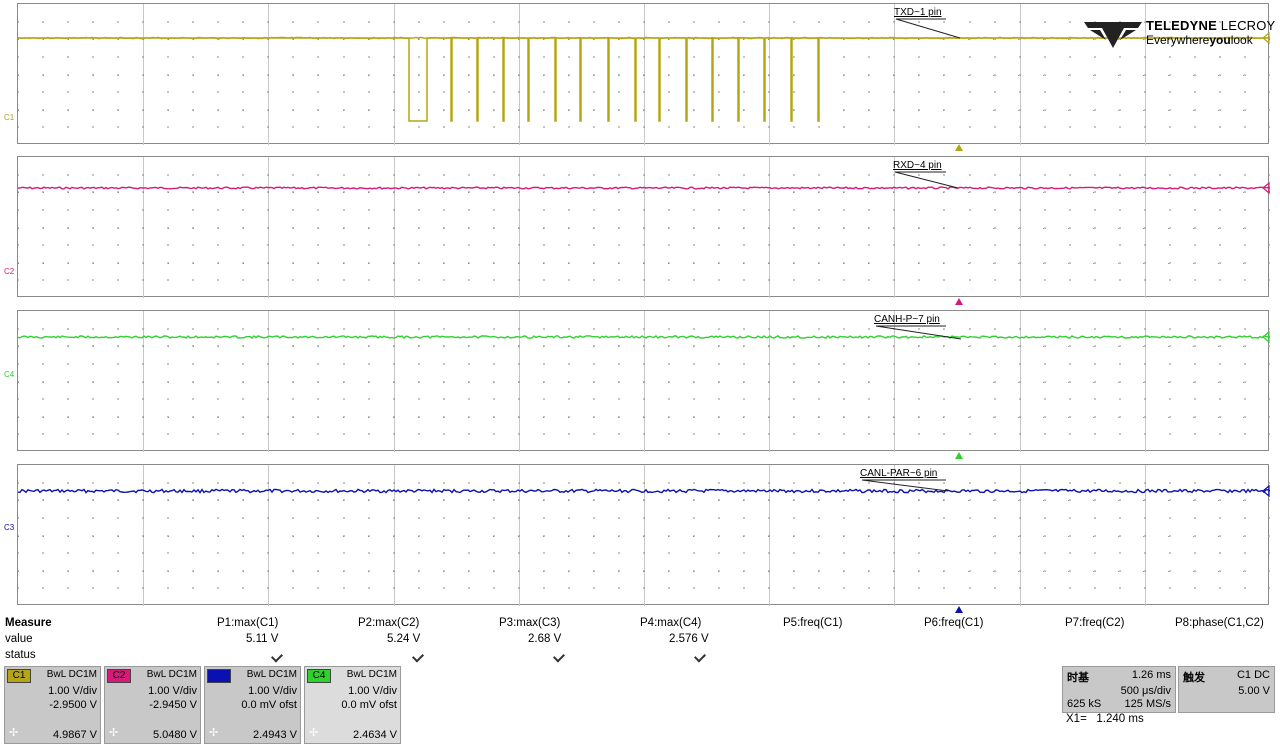  I want to click on timebase-box: 时基 1.26 ms 500 μs/div 625 kS 125 MS/s, so click(1119, 689).